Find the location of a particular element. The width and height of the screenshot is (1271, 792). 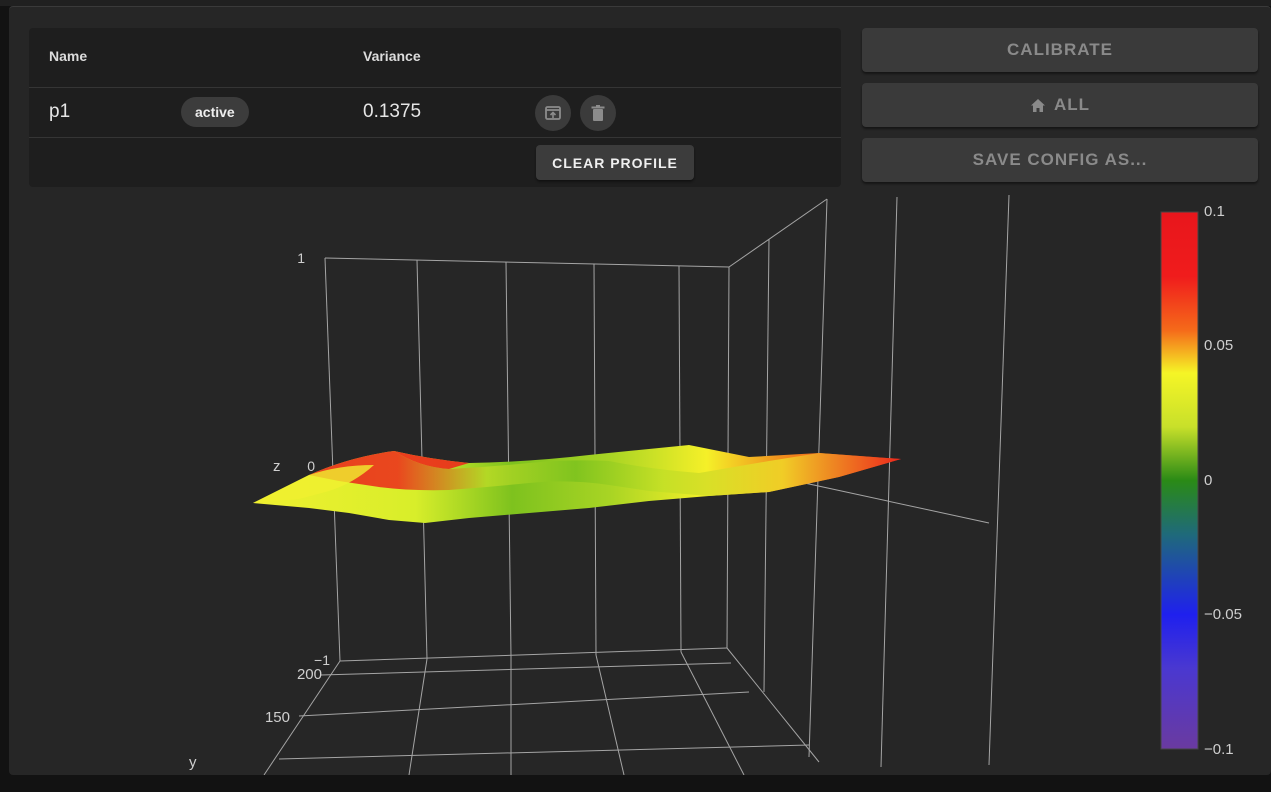

colorbar-gradient is located at coordinates (1179, 480).